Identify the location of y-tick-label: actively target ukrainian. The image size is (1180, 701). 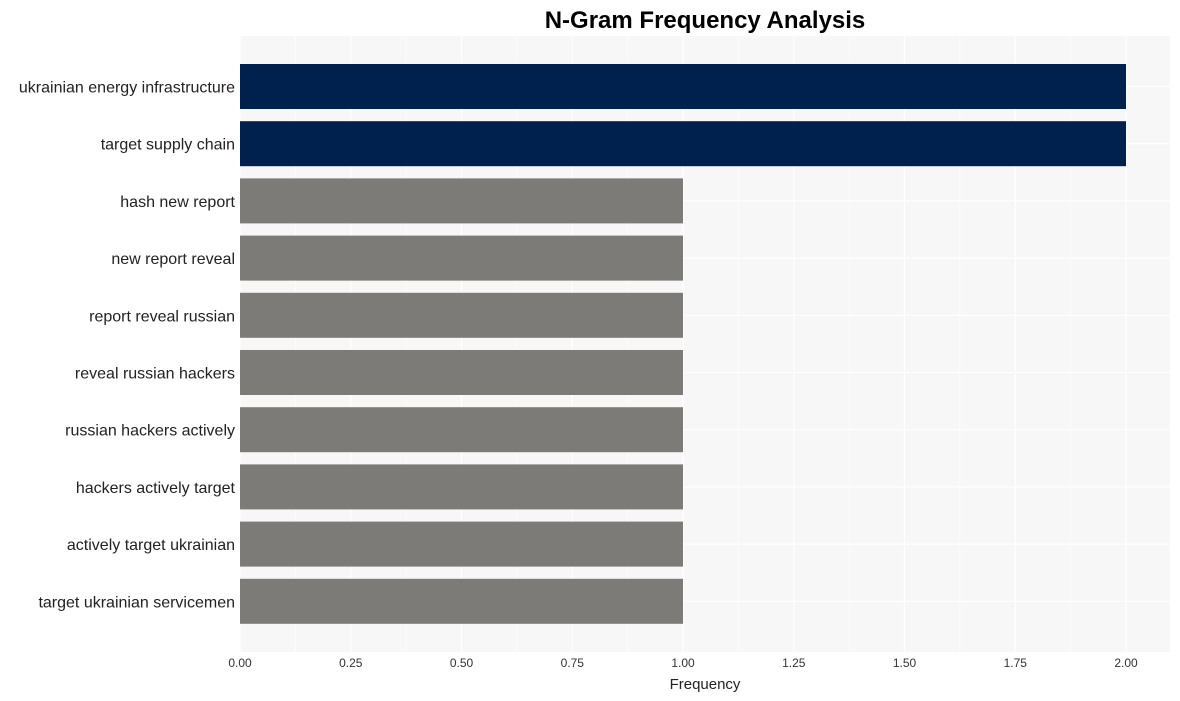
(151, 545).